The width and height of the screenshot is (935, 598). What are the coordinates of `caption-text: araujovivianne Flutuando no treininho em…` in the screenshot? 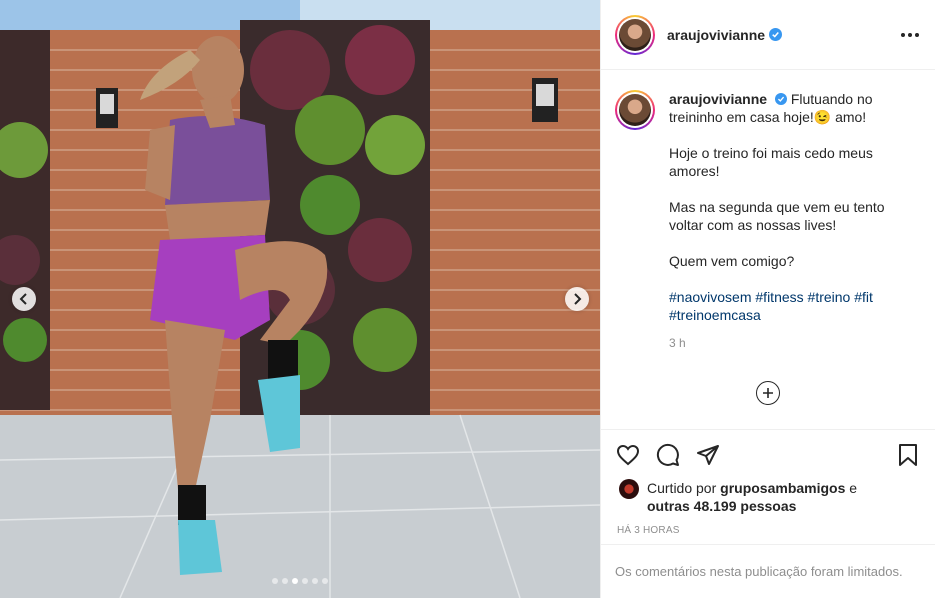 It's located at (784, 216).